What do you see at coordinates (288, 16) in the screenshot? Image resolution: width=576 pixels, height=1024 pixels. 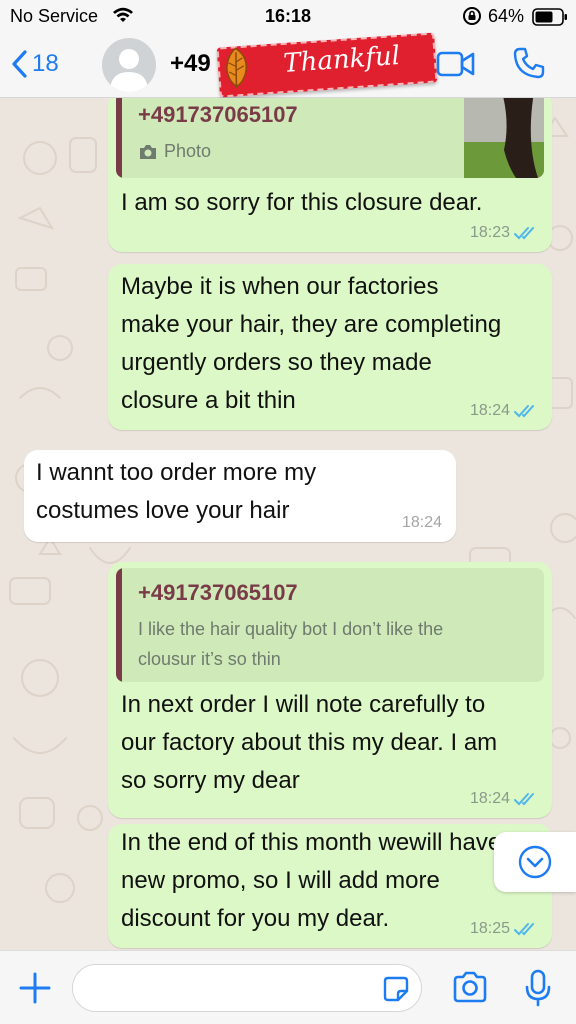 I see `status-bar: No Service 16:18 64%` at bounding box center [288, 16].